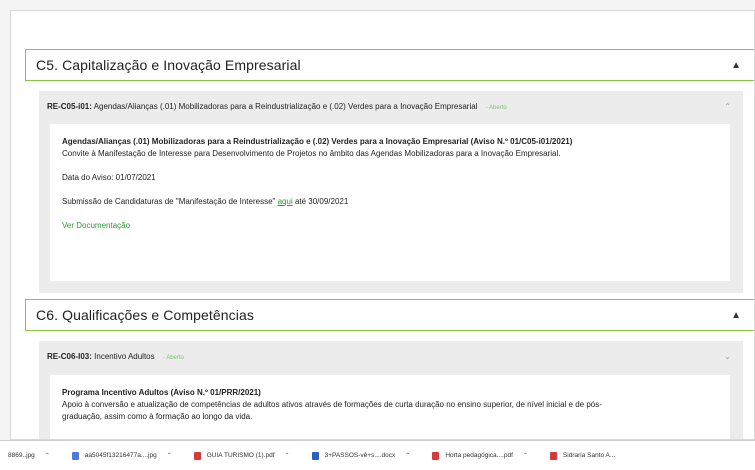 This screenshot has width=755, height=470. What do you see at coordinates (21, 455) in the screenshot?
I see `download-file-name: 8869..jpg` at bounding box center [21, 455].